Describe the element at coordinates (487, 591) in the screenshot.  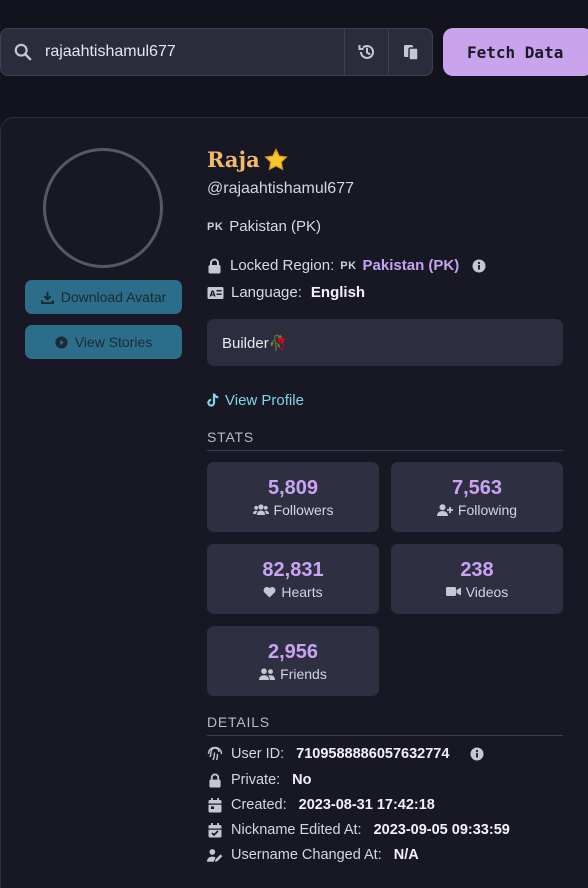
I see `stat-label: Videos` at that location.